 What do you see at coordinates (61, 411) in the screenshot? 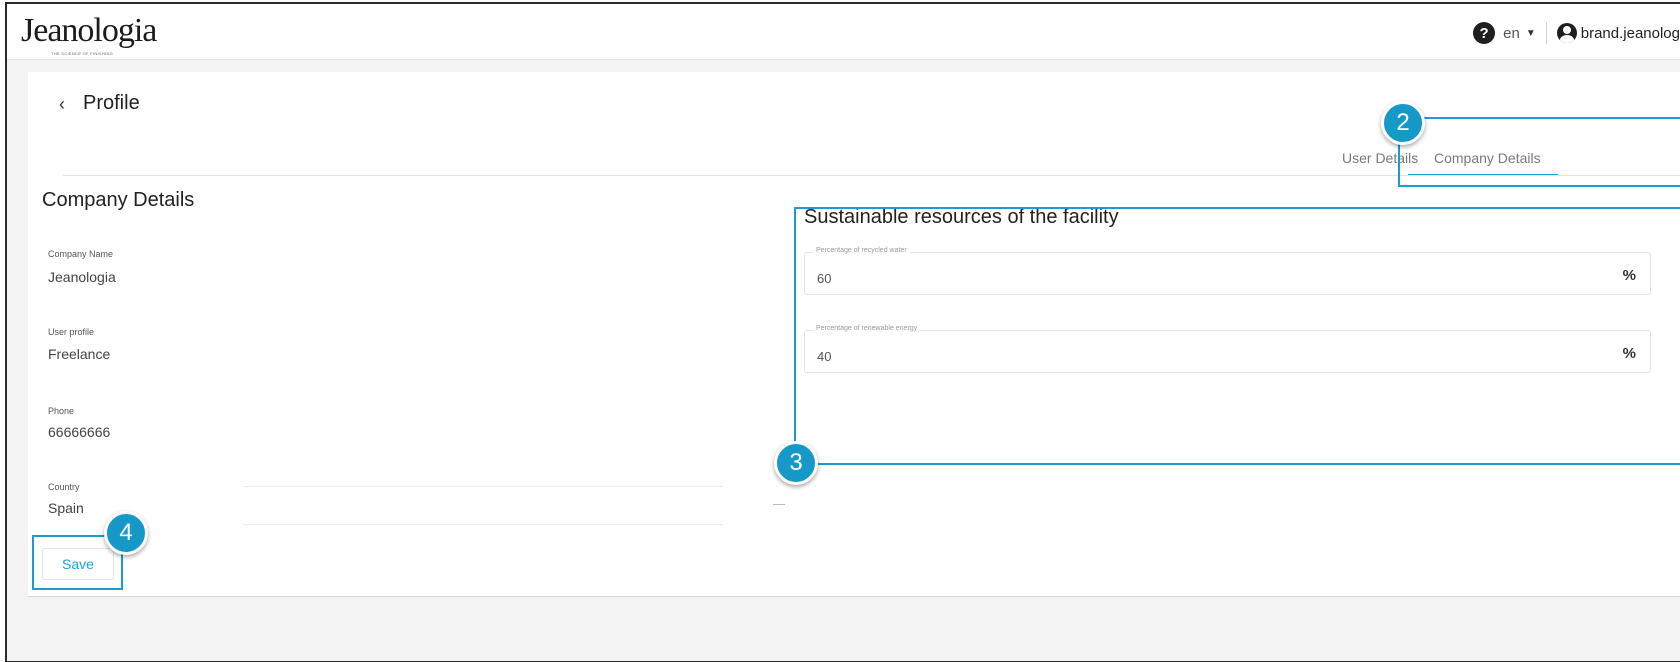
I see `phone-label: Phone` at bounding box center [61, 411].